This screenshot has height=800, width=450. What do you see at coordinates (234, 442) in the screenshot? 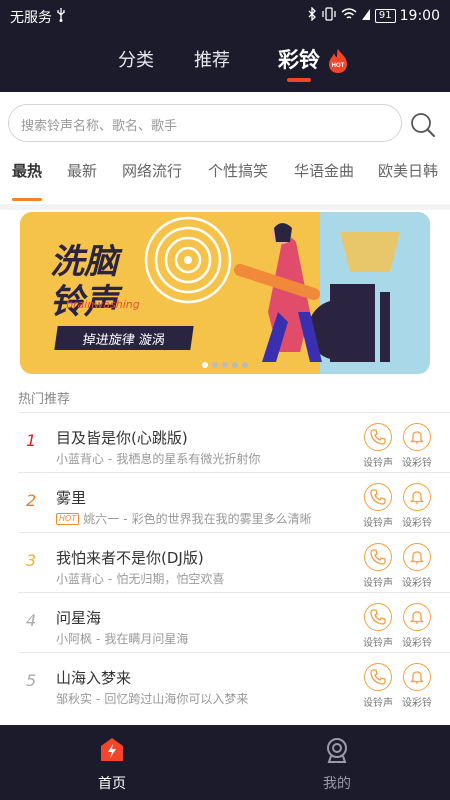
I see `song-row: 1 目及皆是你(心跳版) 小蓝背心 - 我栖息的星系有微光折射你 设铃声 设彩铃` at bounding box center [234, 442].